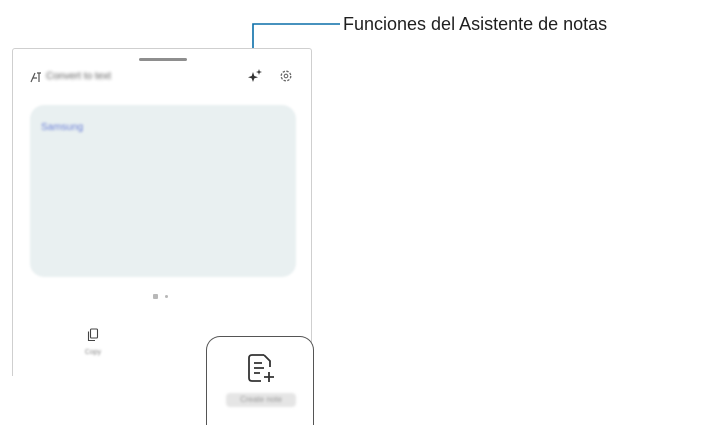 This screenshot has height=425, width=715. Describe the element at coordinates (93, 346) in the screenshot. I see `copy-button: Copy` at that location.